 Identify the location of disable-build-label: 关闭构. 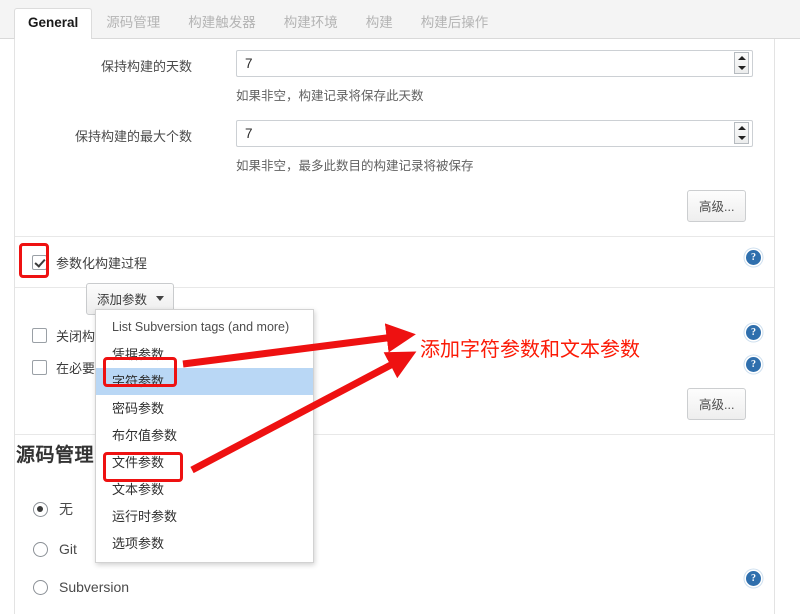
(76, 336).